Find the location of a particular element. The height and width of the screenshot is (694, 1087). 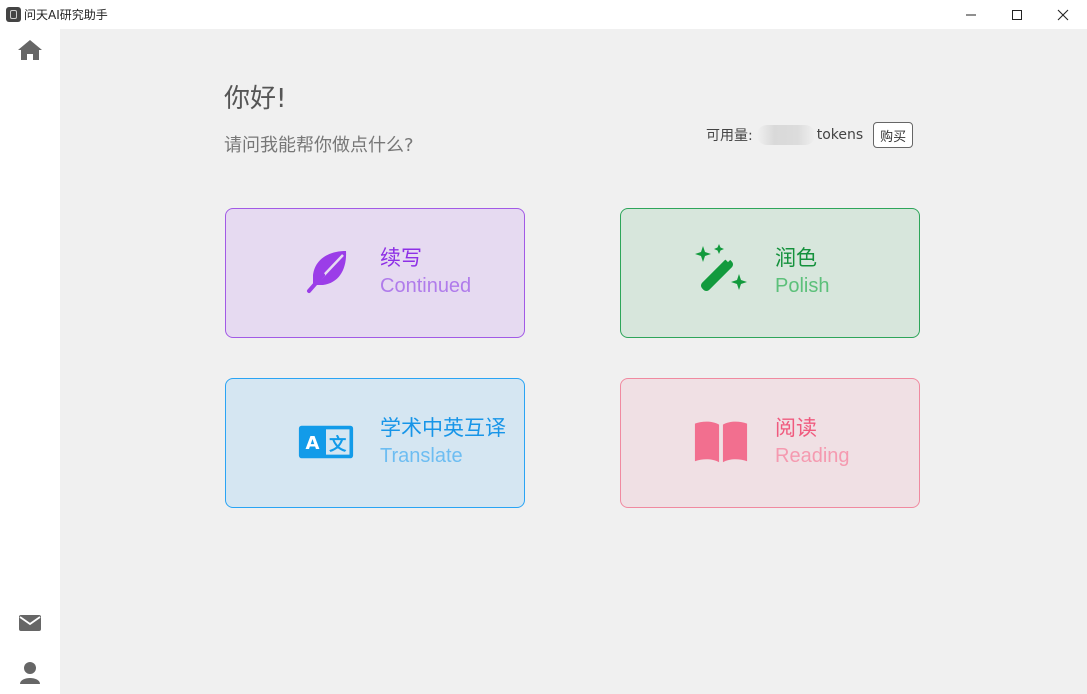

home-button is located at coordinates (30, 50).